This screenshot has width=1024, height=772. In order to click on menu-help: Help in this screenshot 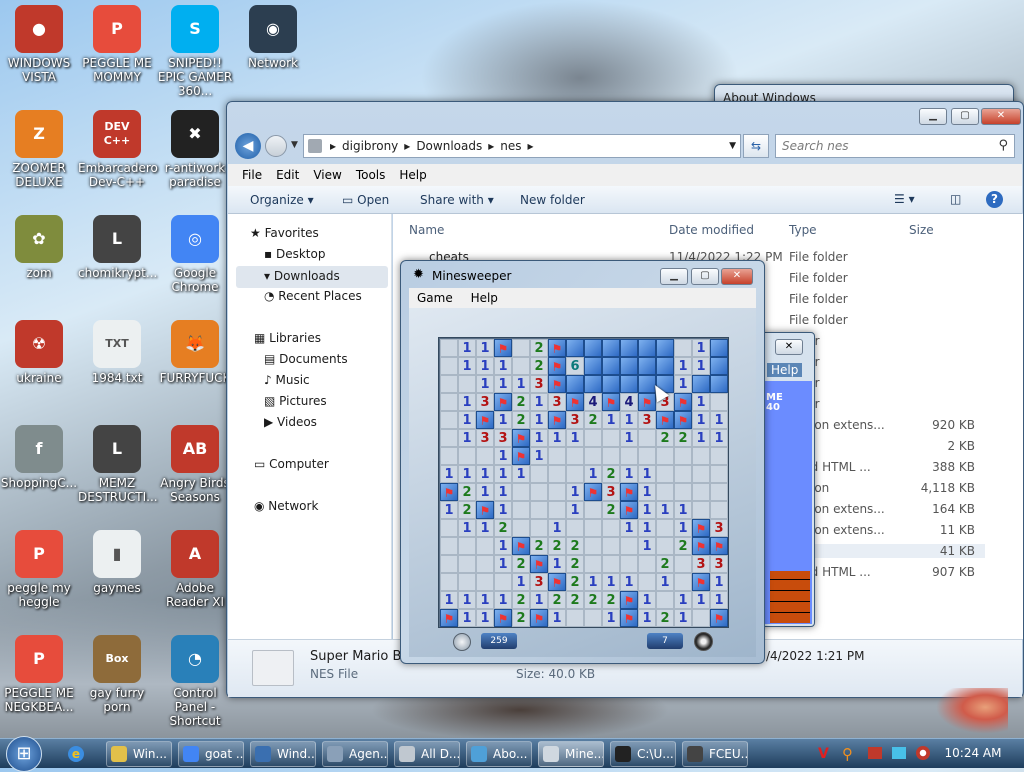, I will do `click(412, 175)`.